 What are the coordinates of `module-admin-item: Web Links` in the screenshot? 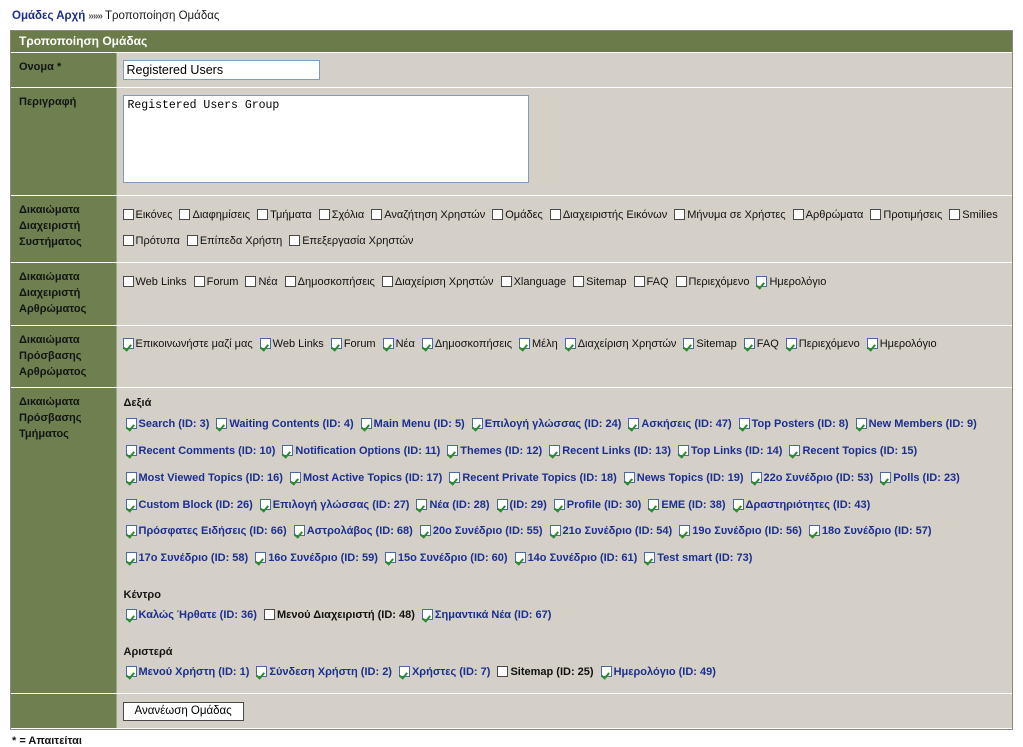 It's located at (154, 283).